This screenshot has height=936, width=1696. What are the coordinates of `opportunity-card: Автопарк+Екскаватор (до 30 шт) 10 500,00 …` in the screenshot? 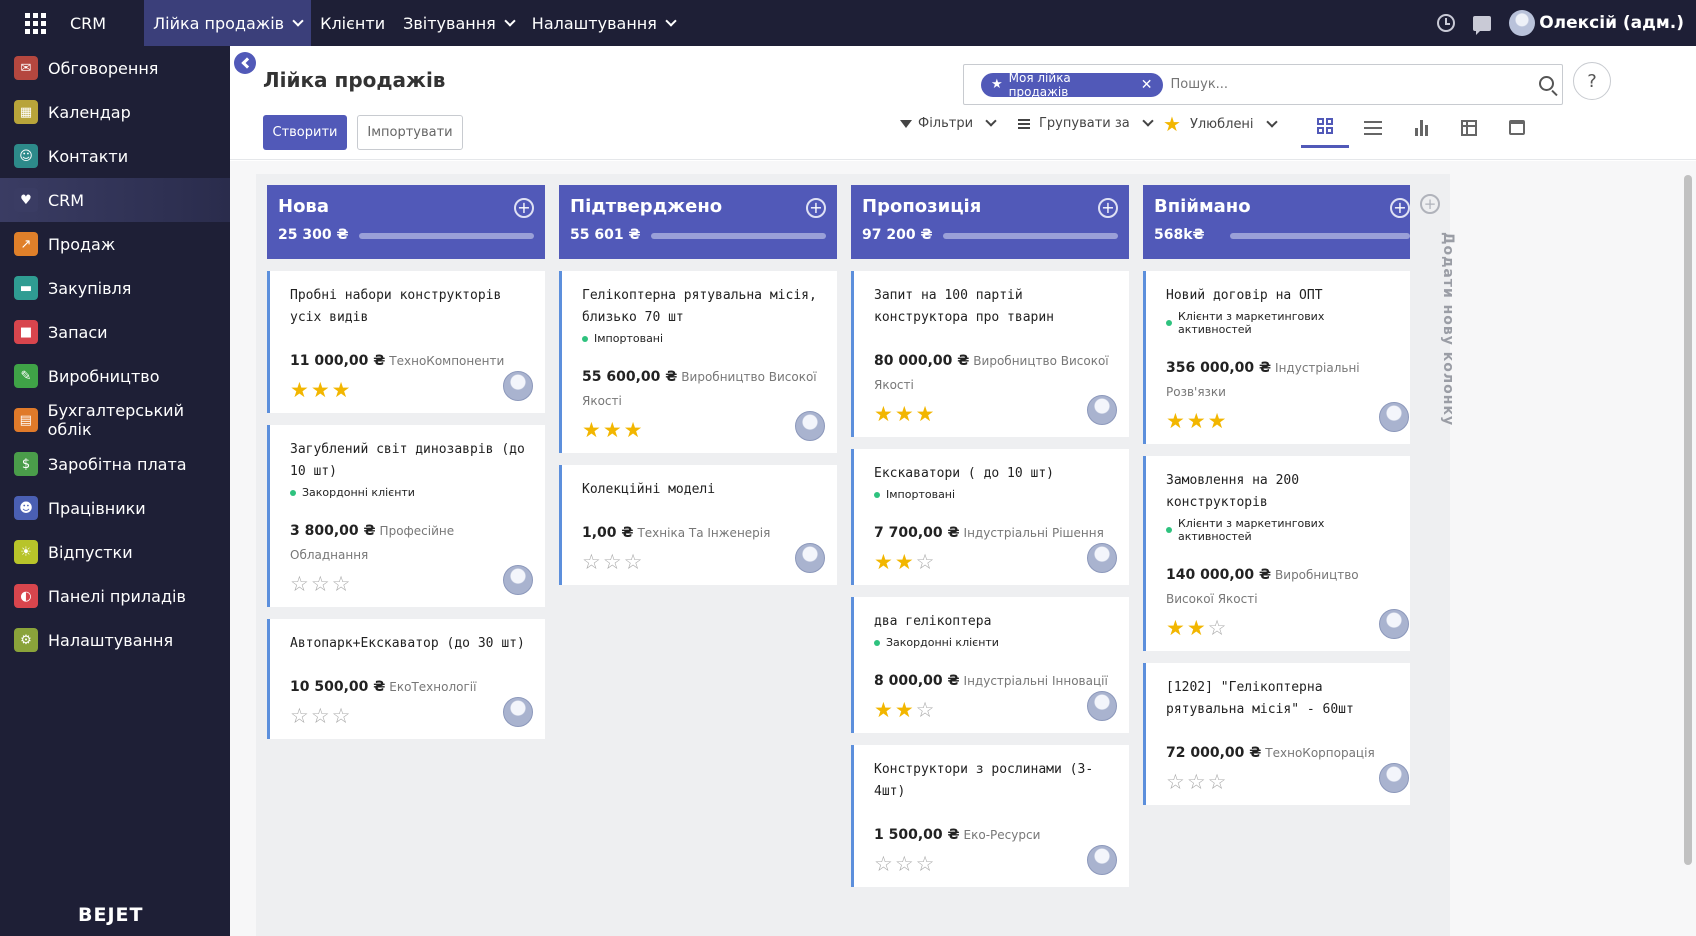 It's located at (406, 679).